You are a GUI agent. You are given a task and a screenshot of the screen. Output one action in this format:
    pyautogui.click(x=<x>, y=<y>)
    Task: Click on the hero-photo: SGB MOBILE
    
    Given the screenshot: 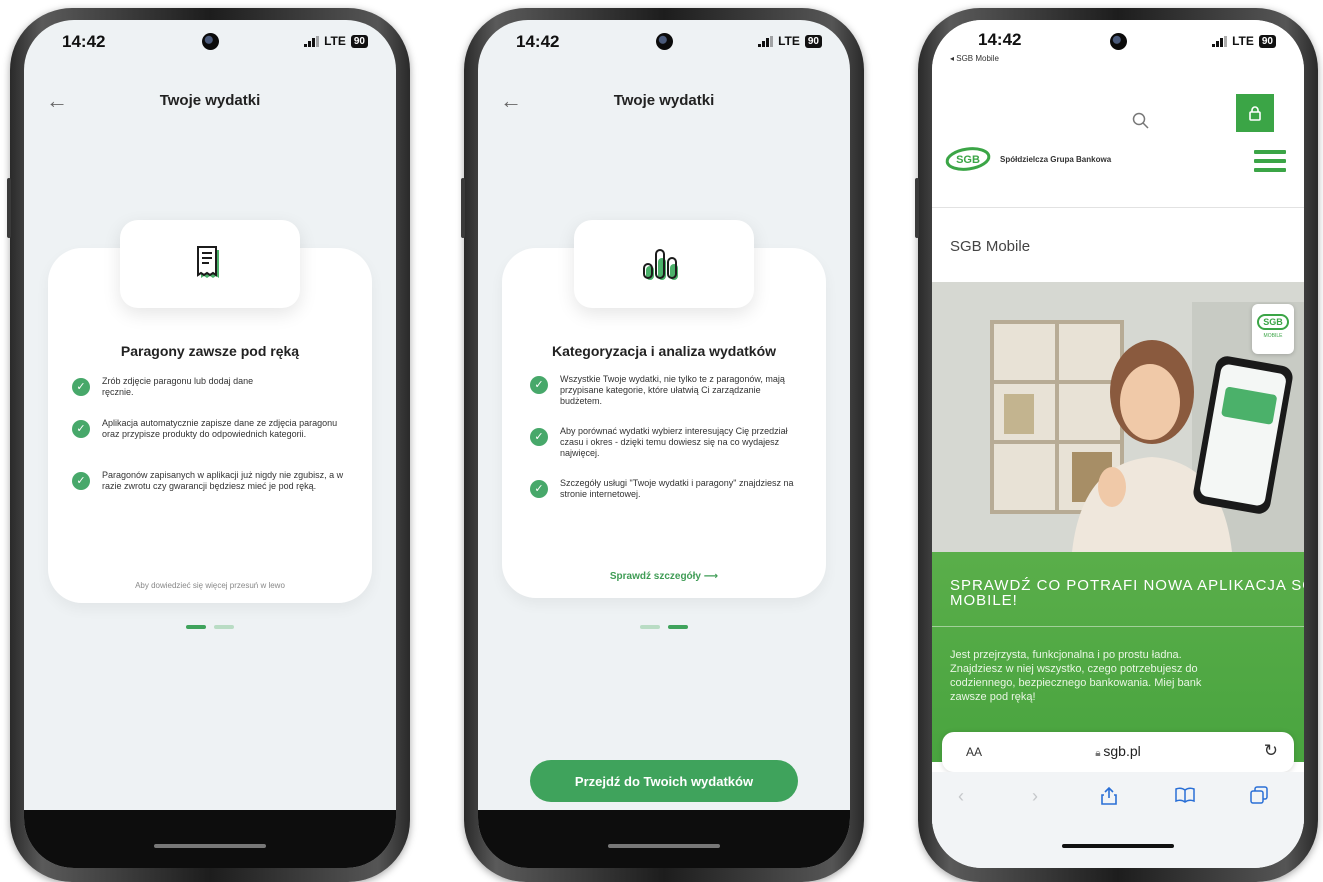 What is the action you would take?
    pyautogui.click(x=1118, y=417)
    